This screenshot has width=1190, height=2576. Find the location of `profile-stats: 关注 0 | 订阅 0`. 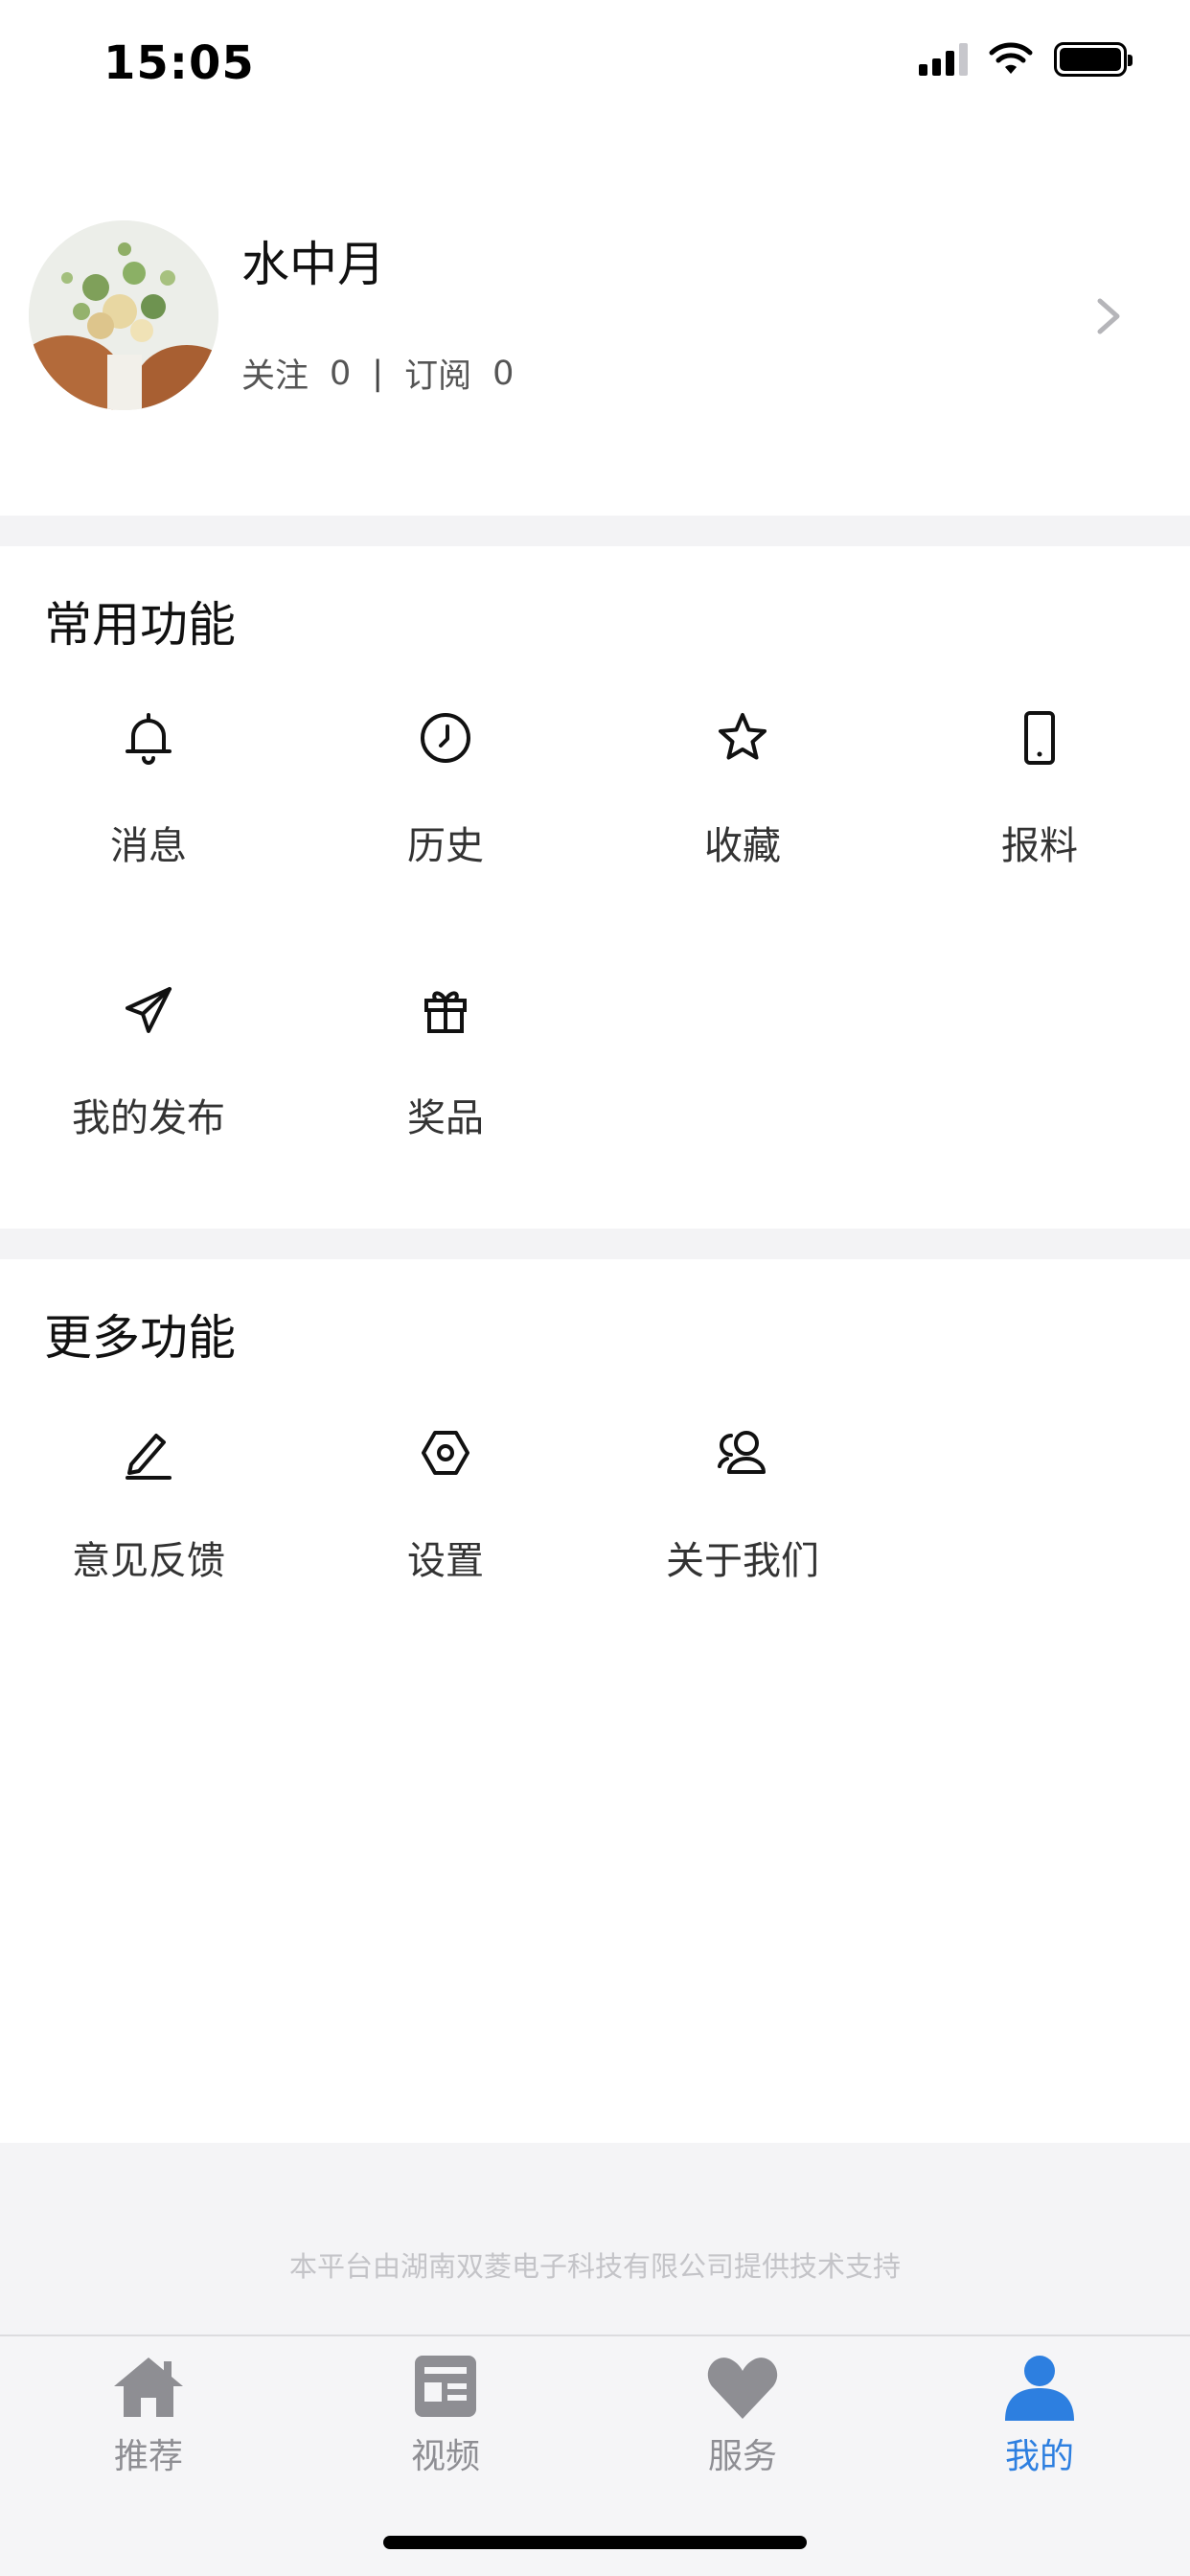

profile-stats: 关注 0 | 订阅 0 is located at coordinates (378, 374).